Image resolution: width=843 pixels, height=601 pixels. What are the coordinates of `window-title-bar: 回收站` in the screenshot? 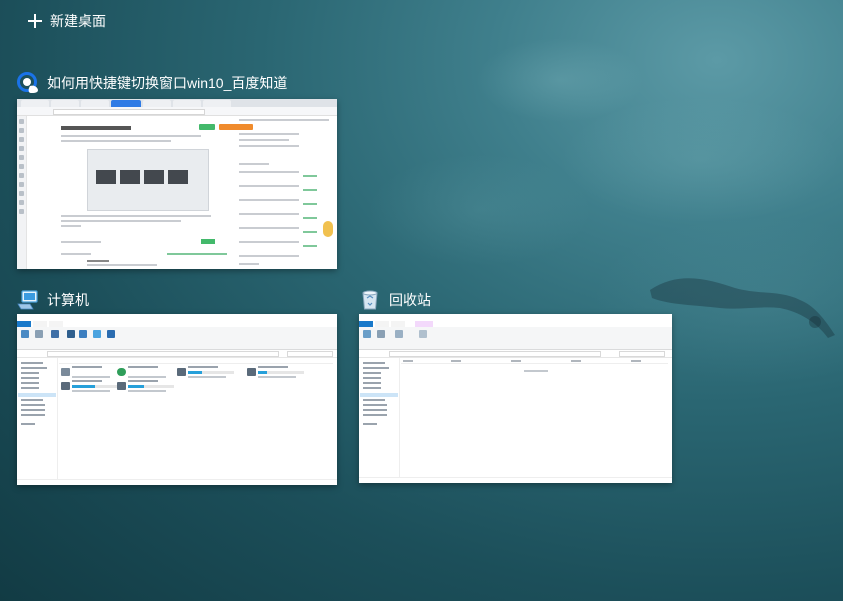 It's located at (524, 300).